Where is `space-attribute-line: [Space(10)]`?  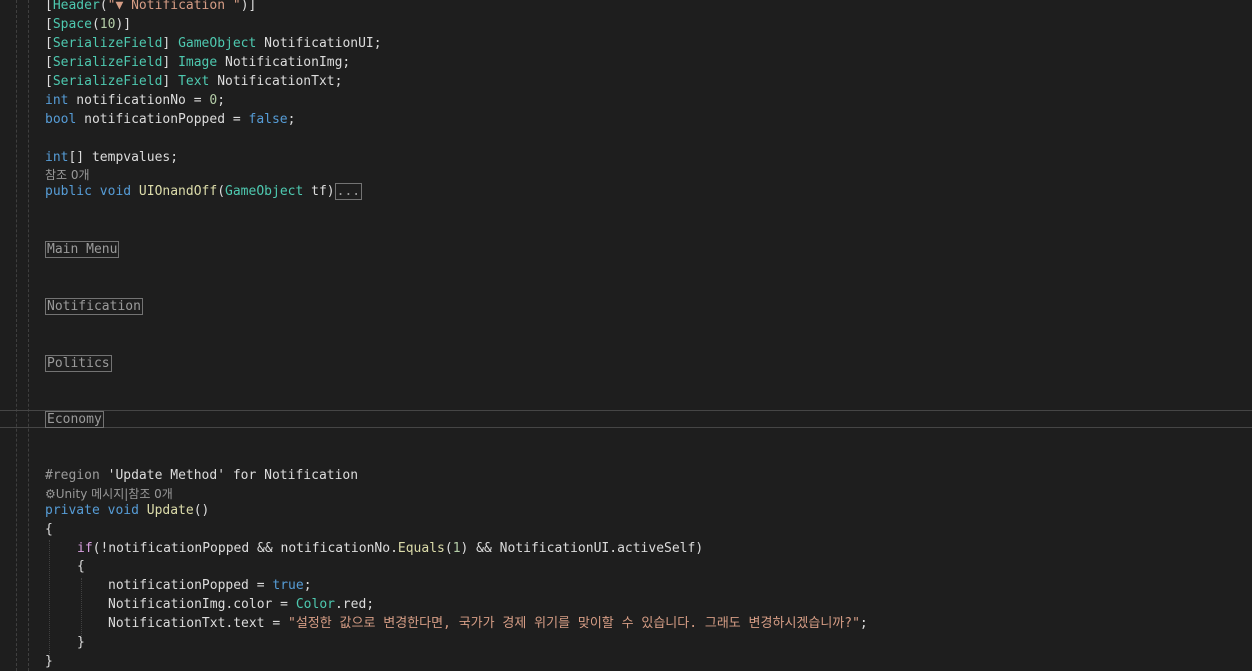 space-attribute-line: [Space(10)] is located at coordinates (88, 24).